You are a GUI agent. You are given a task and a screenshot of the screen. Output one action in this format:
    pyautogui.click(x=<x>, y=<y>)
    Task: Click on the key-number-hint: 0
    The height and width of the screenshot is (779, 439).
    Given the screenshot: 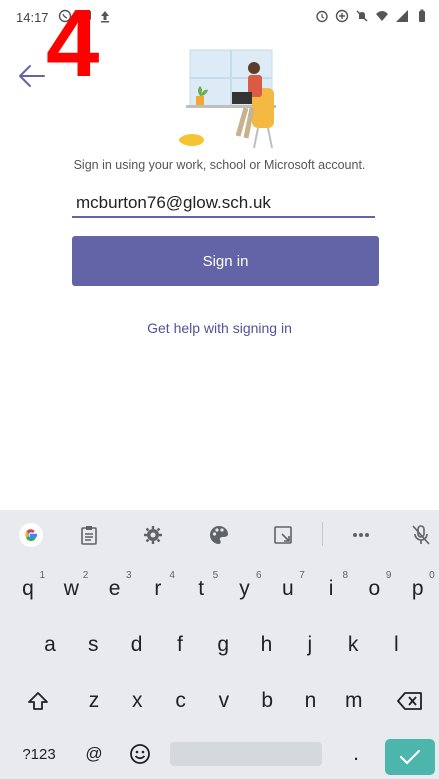 What is the action you would take?
    pyautogui.click(x=432, y=575)
    